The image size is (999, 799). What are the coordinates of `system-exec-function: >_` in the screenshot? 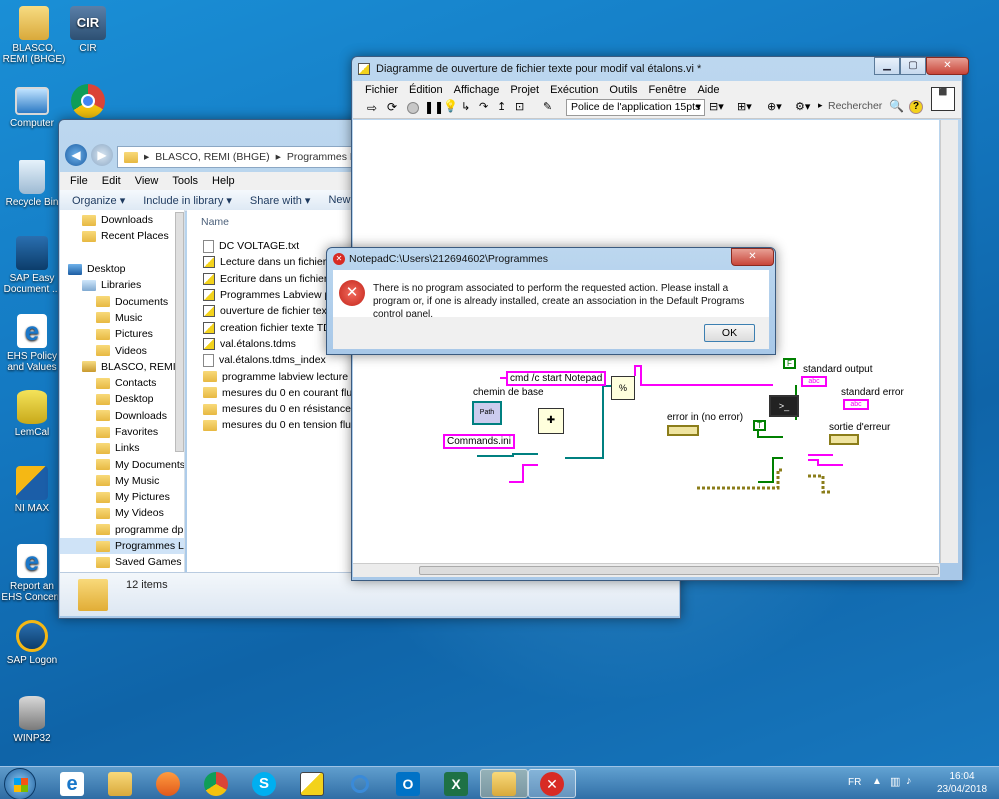 It's located at (784, 406).